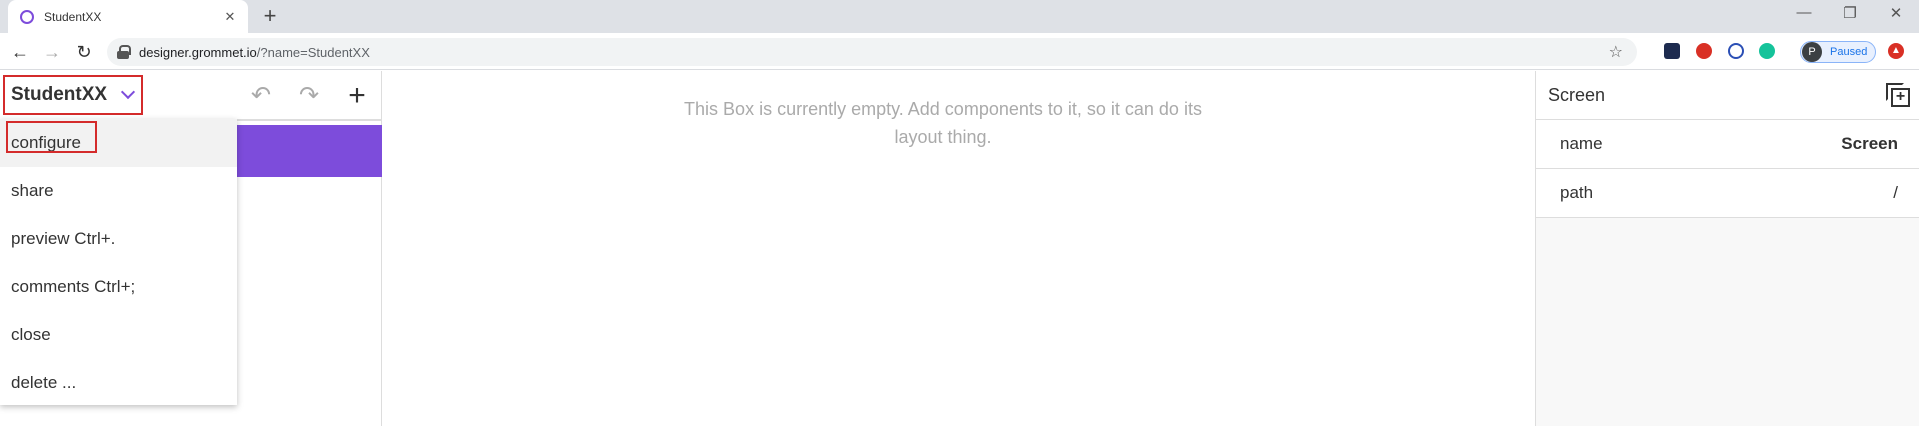 The width and height of the screenshot is (1919, 426). Describe the element at coordinates (32, 190) in the screenshot. I see `menu-item-label: share` at that location.